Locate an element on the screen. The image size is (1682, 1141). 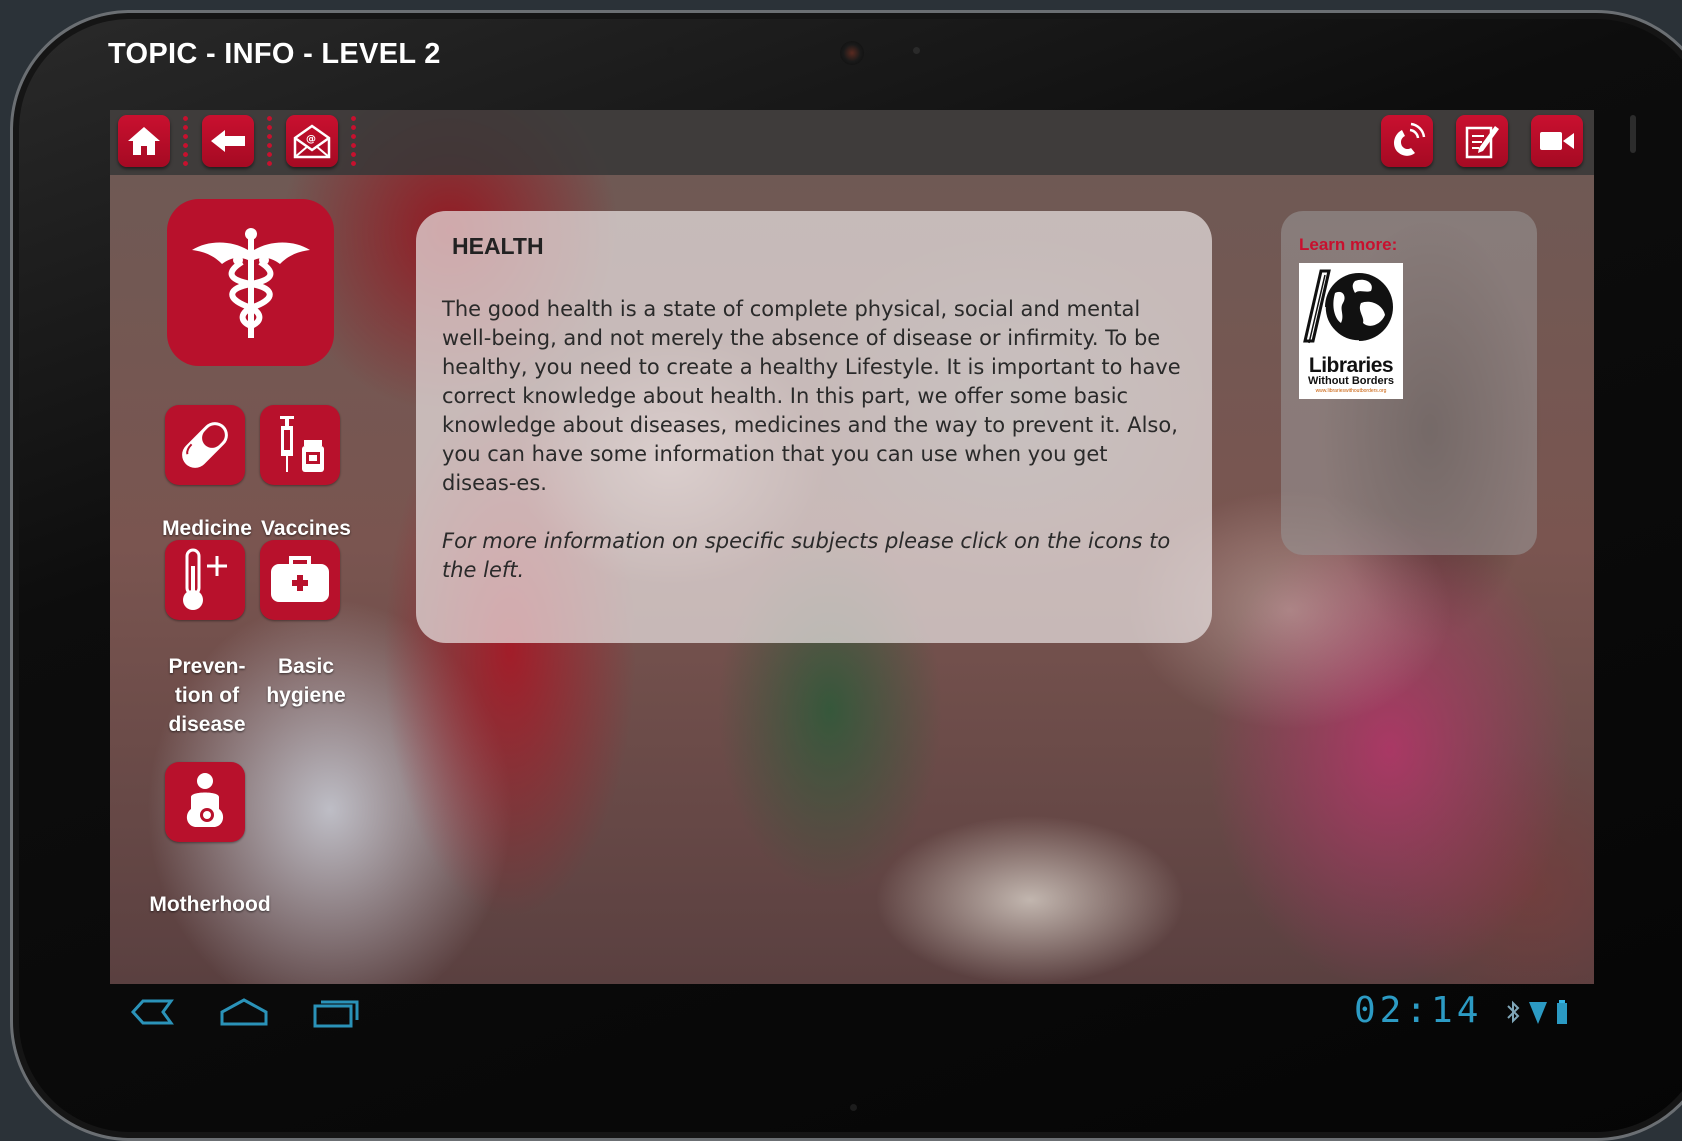
vaccines-button is located at coordinates (300, 445).